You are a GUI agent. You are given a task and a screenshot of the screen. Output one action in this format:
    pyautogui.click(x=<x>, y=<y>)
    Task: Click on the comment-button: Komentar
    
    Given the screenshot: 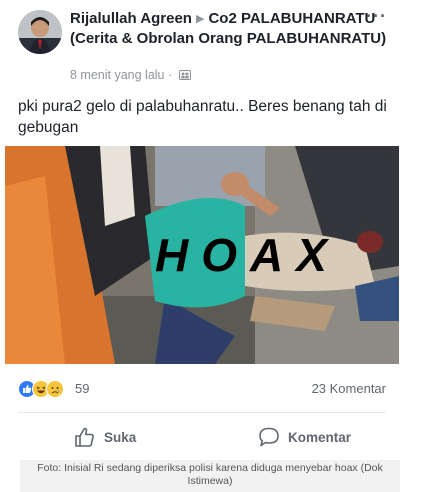 What is the action you would take?
    pyautogui.click(x=304, y=437)
    